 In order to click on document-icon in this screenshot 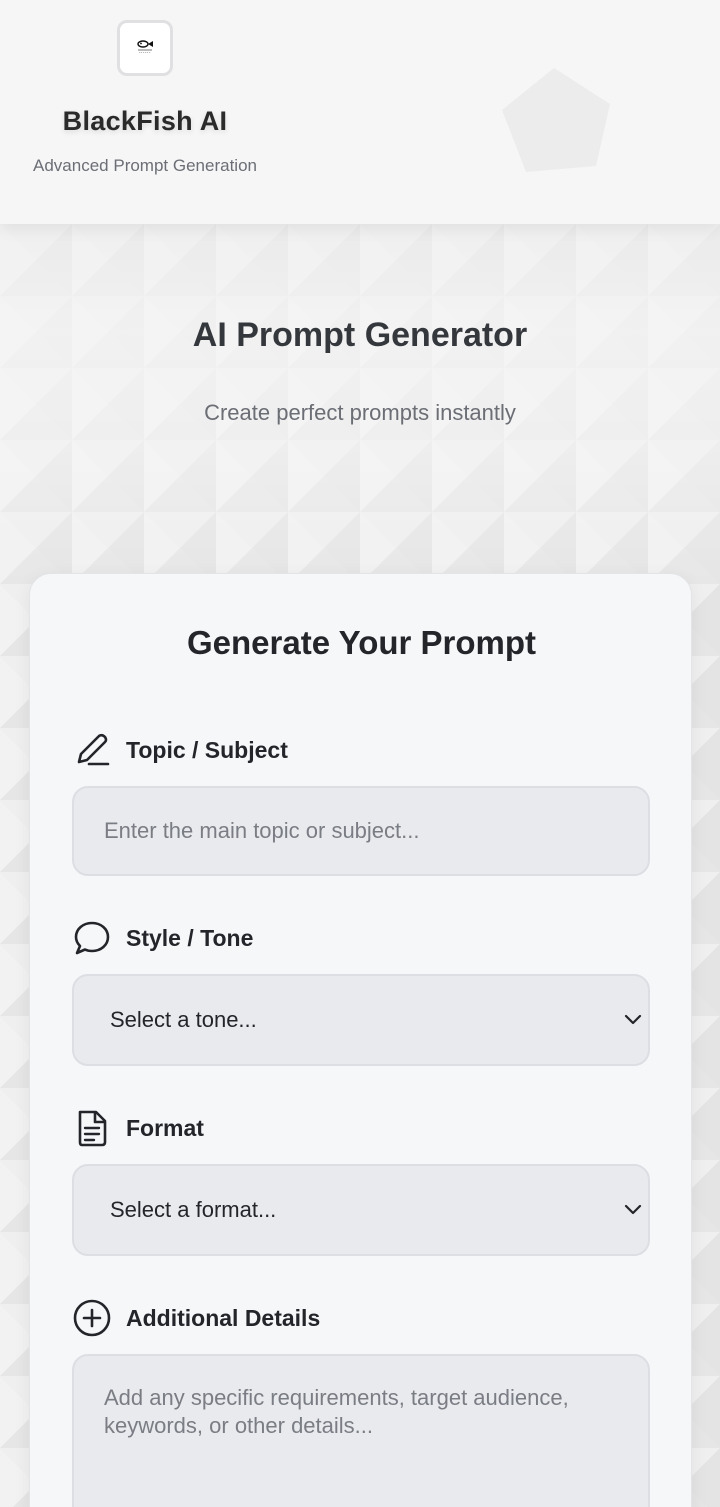, I will do `click(92, 1128)`.